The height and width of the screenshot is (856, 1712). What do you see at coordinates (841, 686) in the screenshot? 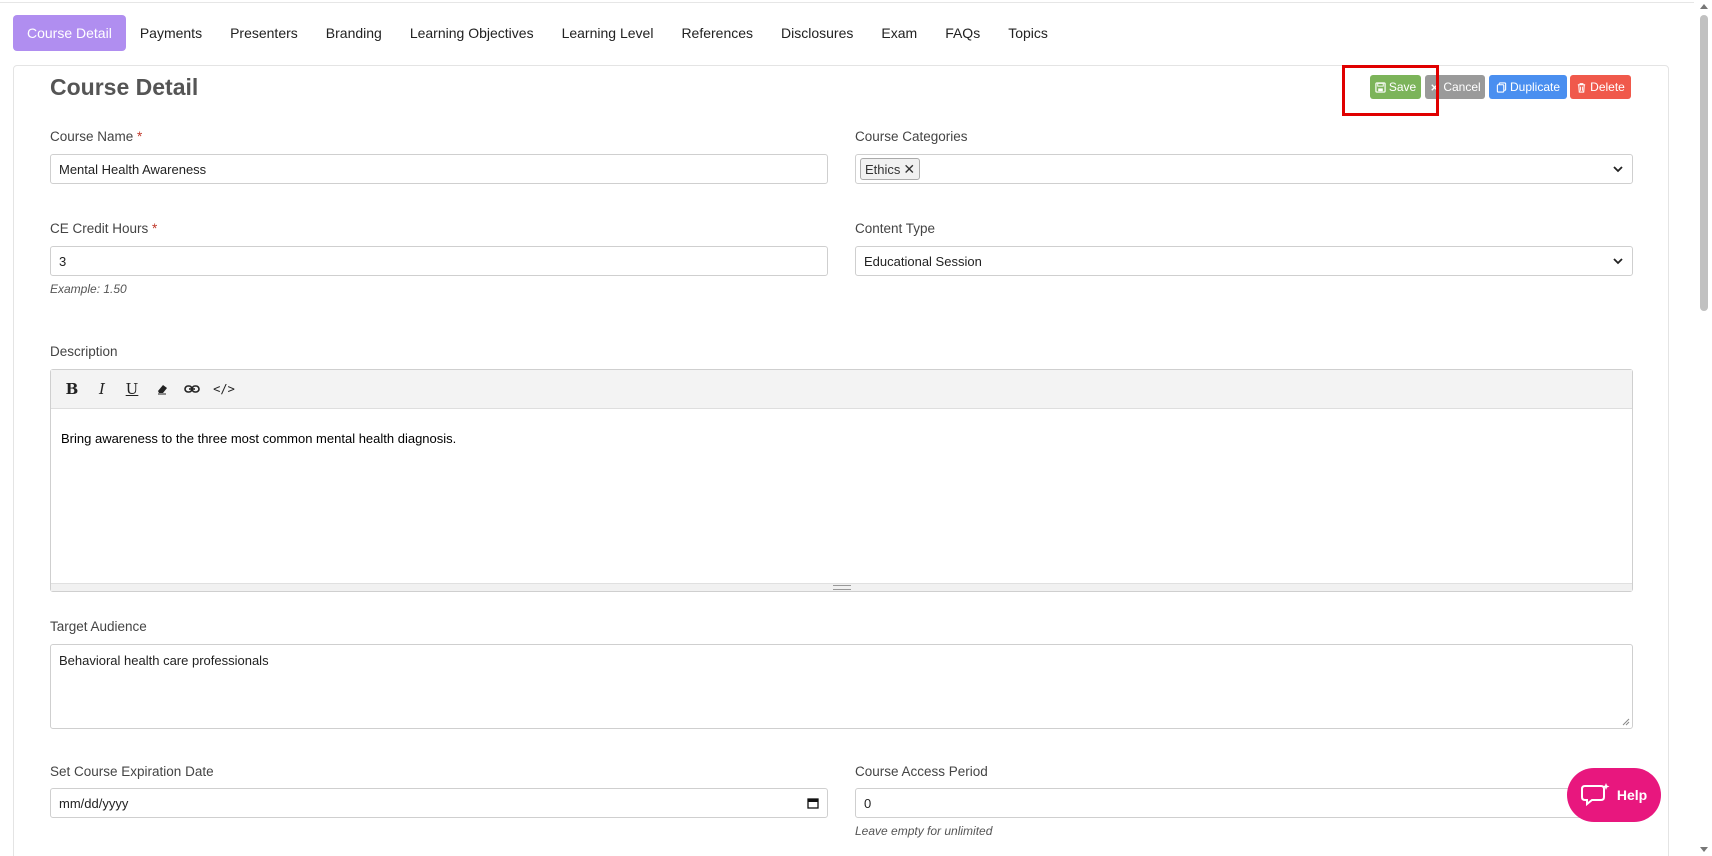
I see `target-audience-textarea: Behavioral health care professionals` at bounding box center [841, 686].